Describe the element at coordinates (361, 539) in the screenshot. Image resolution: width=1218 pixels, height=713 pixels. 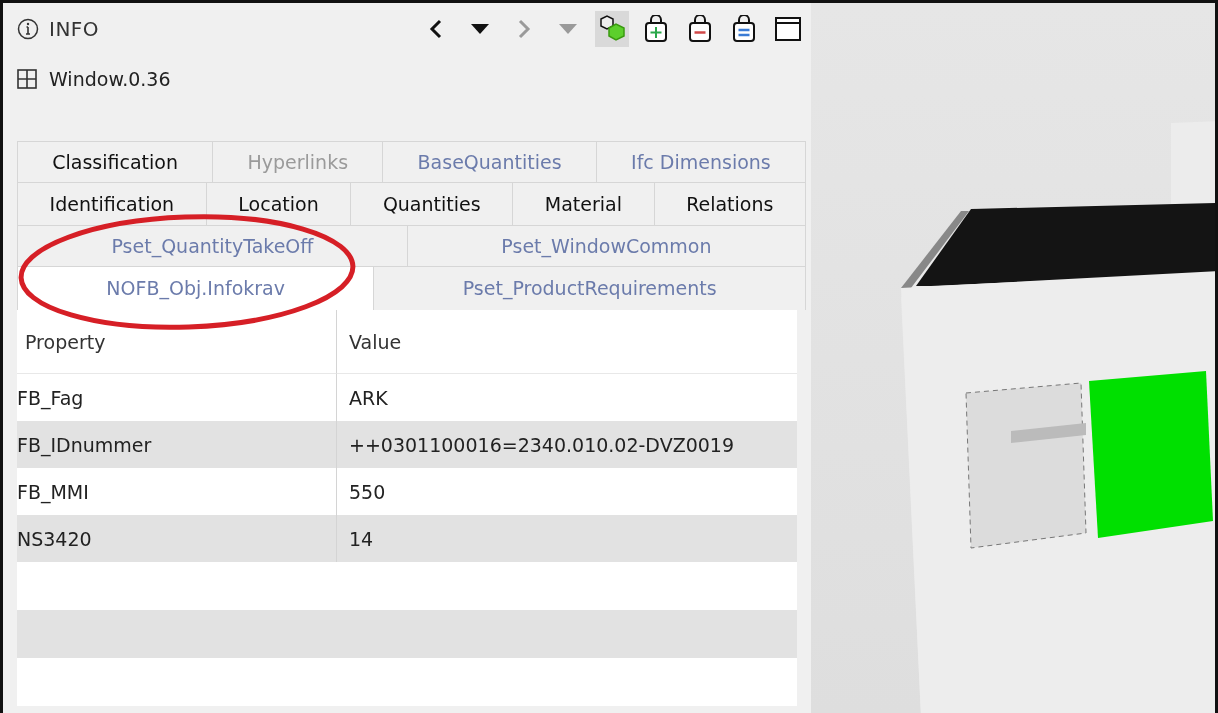
I see `table-cell-text: 14` at that location.